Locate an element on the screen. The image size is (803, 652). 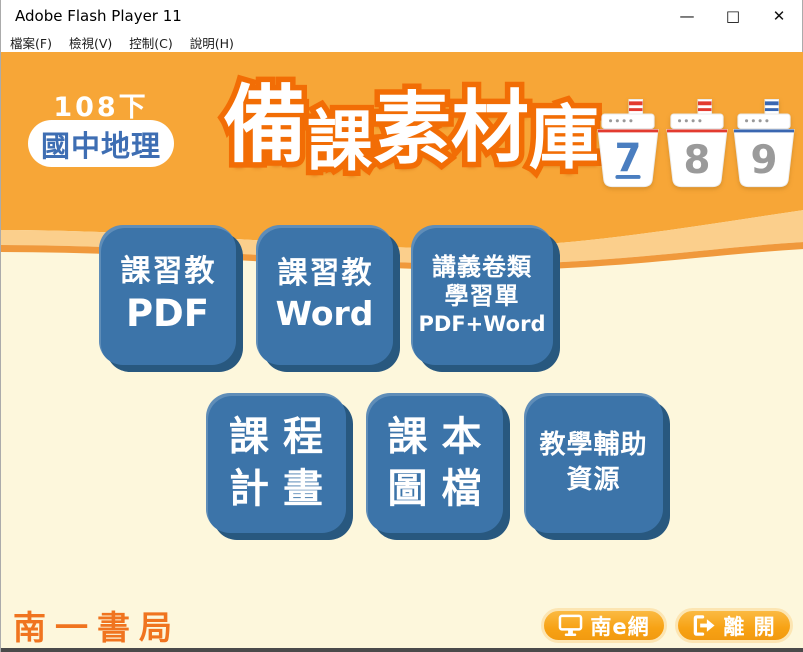
window-titlebar: Adobe Flash Player 11 — □ ✕ is located at coordinates (401, 16).